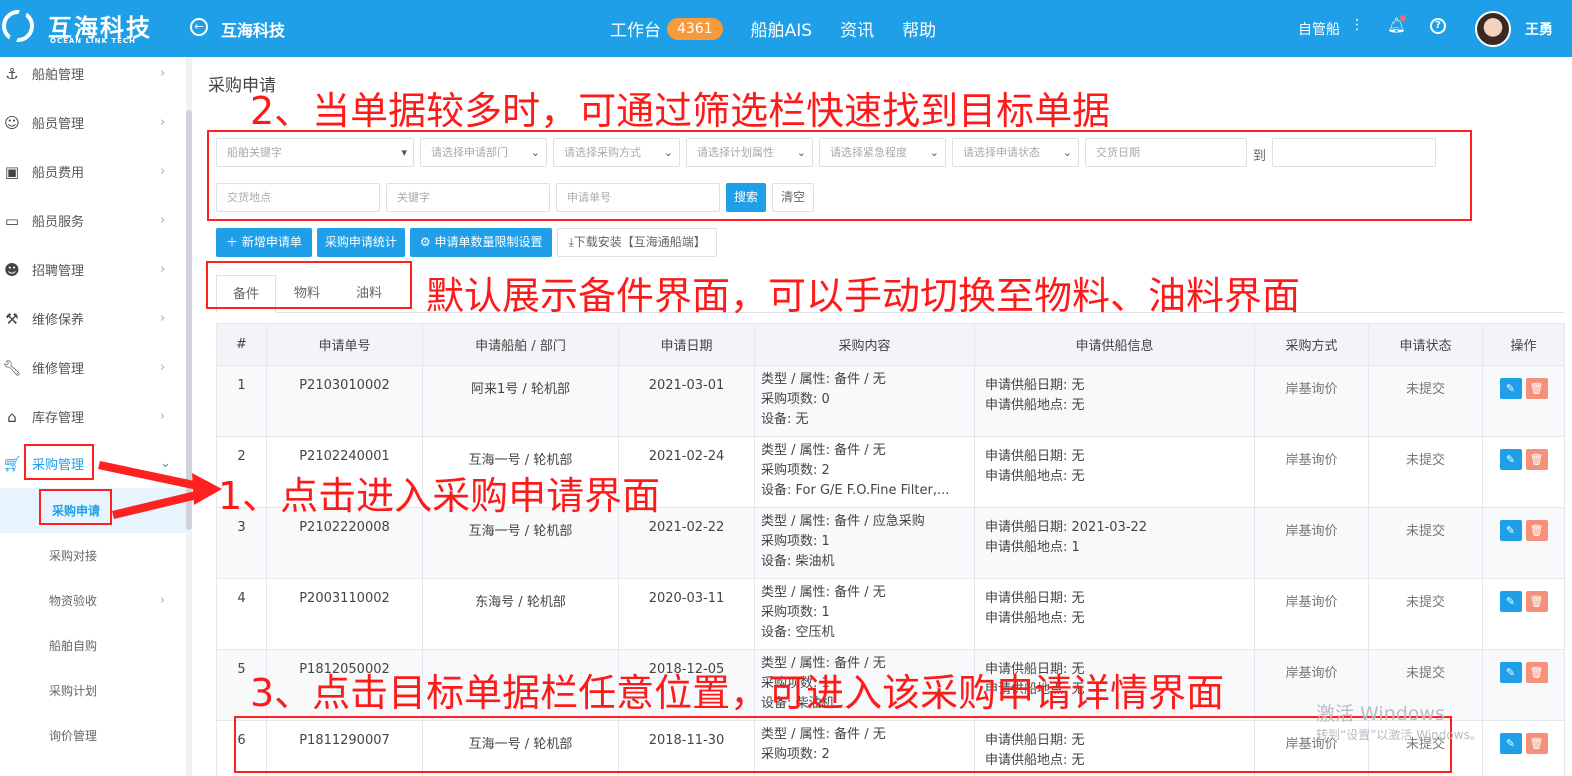 This screenshot has width=1572, height=776. Describe the element at coordinates (695, 28) in the screenshot. I see `notification-count-badge: 4361` at that location.